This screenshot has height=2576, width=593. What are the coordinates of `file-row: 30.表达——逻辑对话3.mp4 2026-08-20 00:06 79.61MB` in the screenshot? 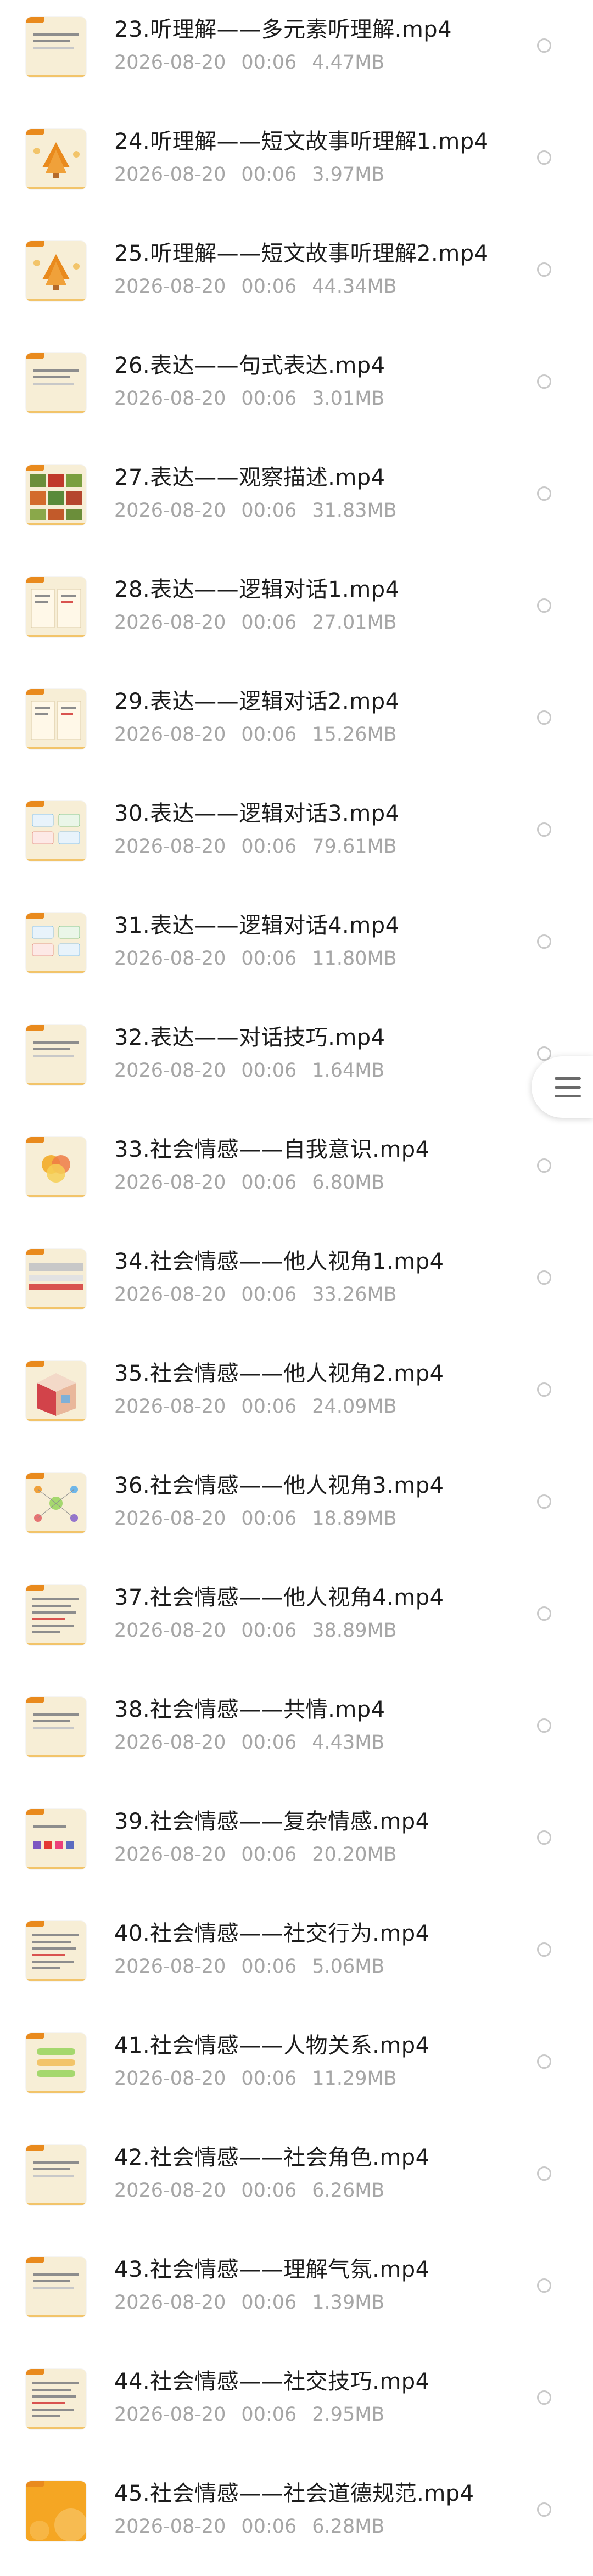 It's located at (296, 840).